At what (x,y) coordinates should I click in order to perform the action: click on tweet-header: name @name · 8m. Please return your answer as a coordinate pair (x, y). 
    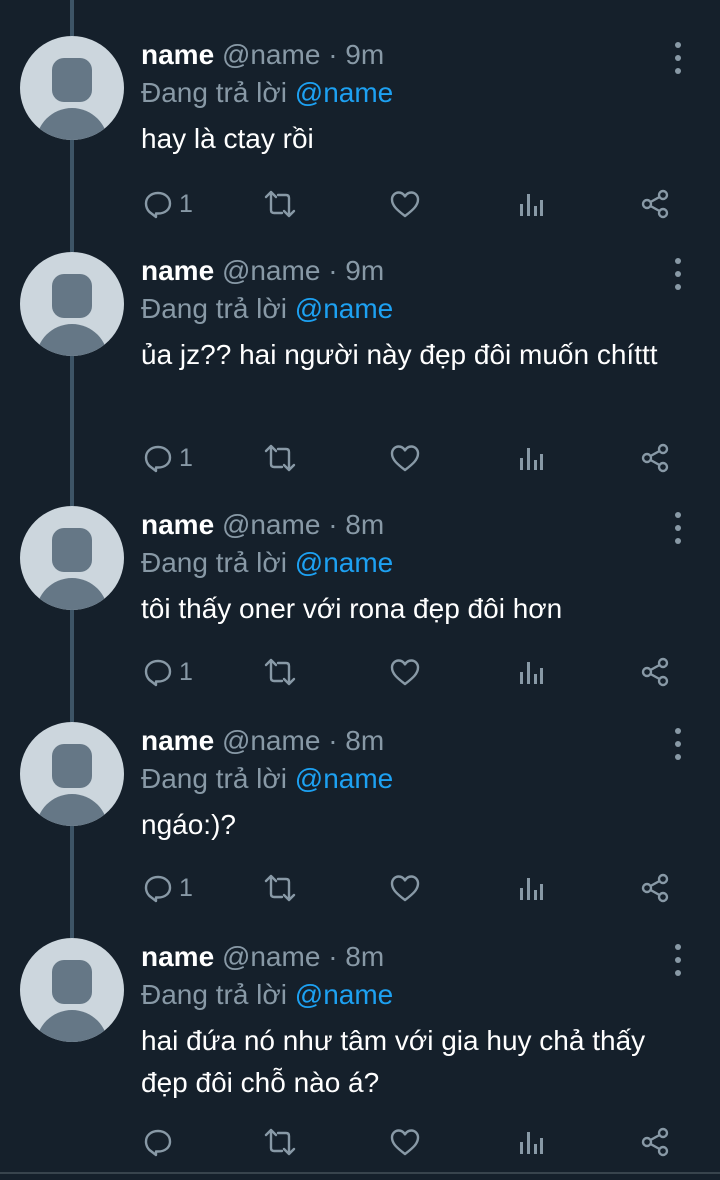
    Looking at the image, I should click on (401, 957).